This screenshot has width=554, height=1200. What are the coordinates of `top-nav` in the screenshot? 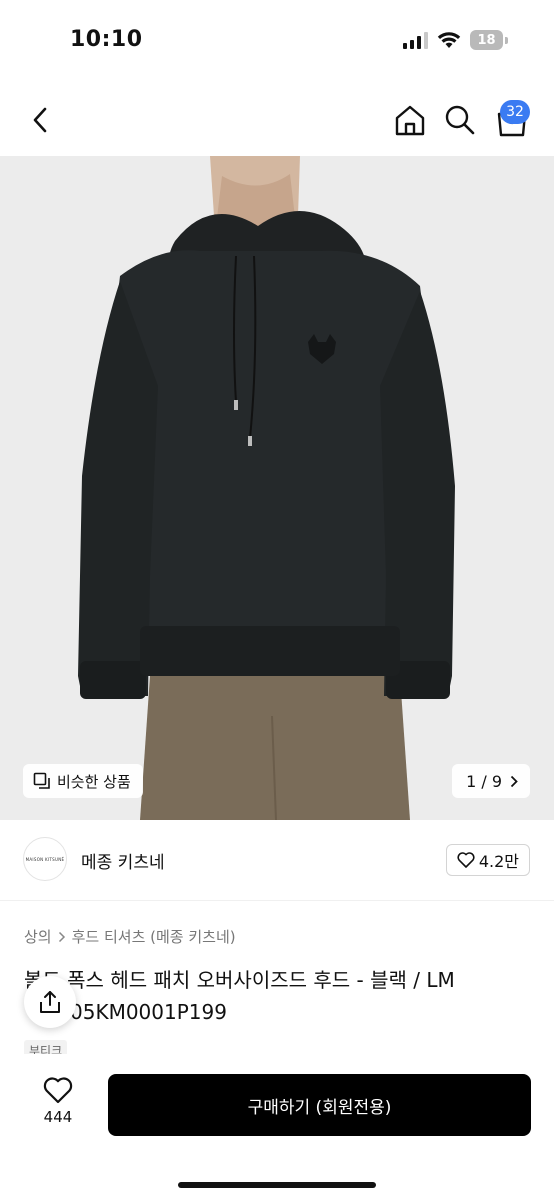 It's located at (277, 120).